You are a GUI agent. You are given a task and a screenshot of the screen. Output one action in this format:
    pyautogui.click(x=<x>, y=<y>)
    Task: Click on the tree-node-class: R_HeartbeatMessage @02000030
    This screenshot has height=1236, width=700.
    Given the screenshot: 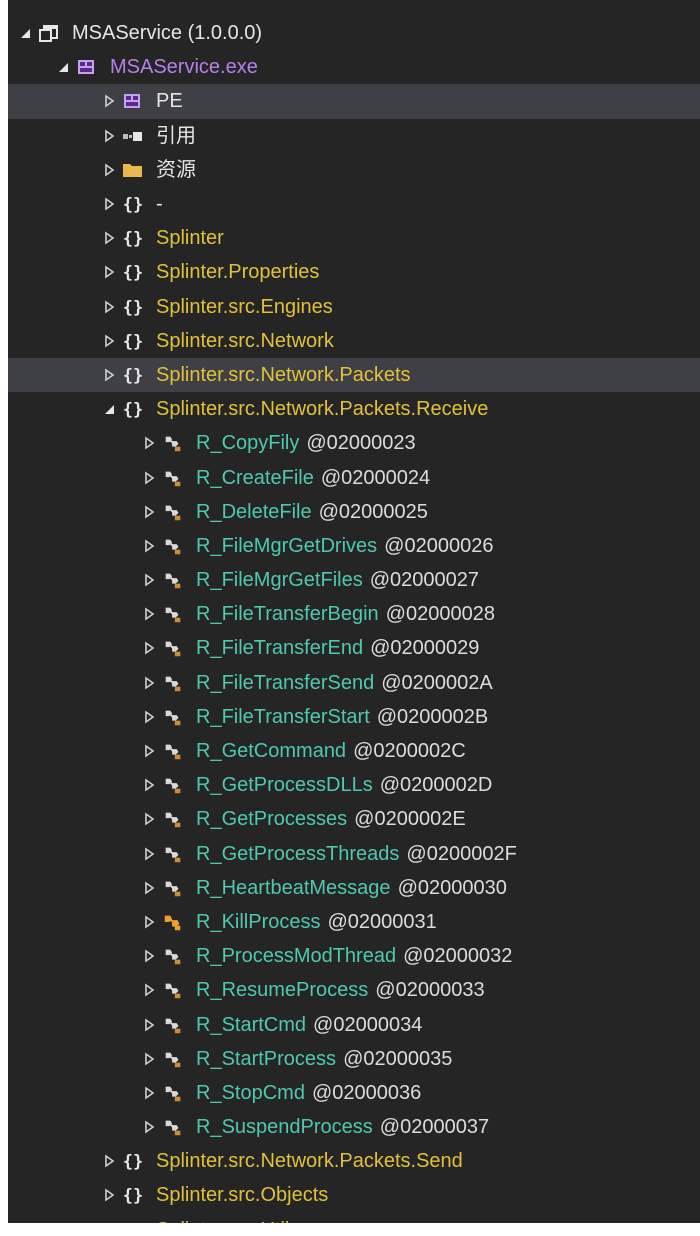 What is the action you would take?
    pyautogui.click(x=354, y=888)
    